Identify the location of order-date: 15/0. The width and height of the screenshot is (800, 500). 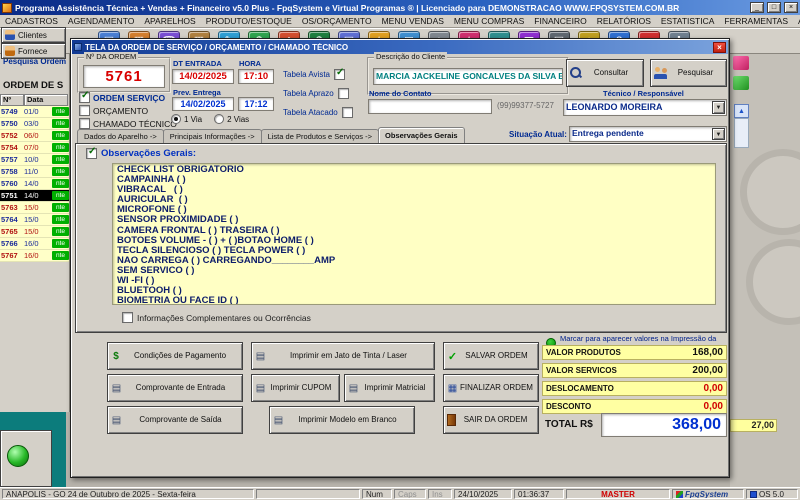
(31, 219).